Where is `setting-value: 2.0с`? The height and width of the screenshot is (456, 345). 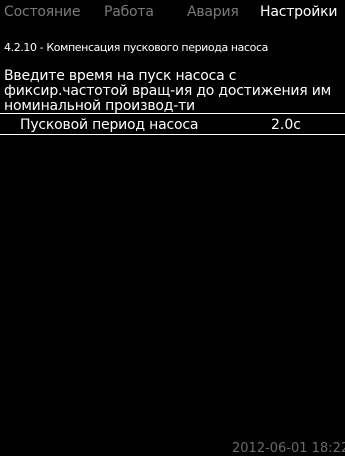 setting-value: 2.0с is located at coordinates (286, 125).